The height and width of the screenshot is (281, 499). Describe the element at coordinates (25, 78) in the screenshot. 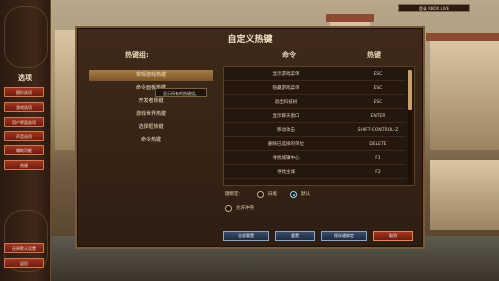

I see `sidebar-title: 选项` at that location.